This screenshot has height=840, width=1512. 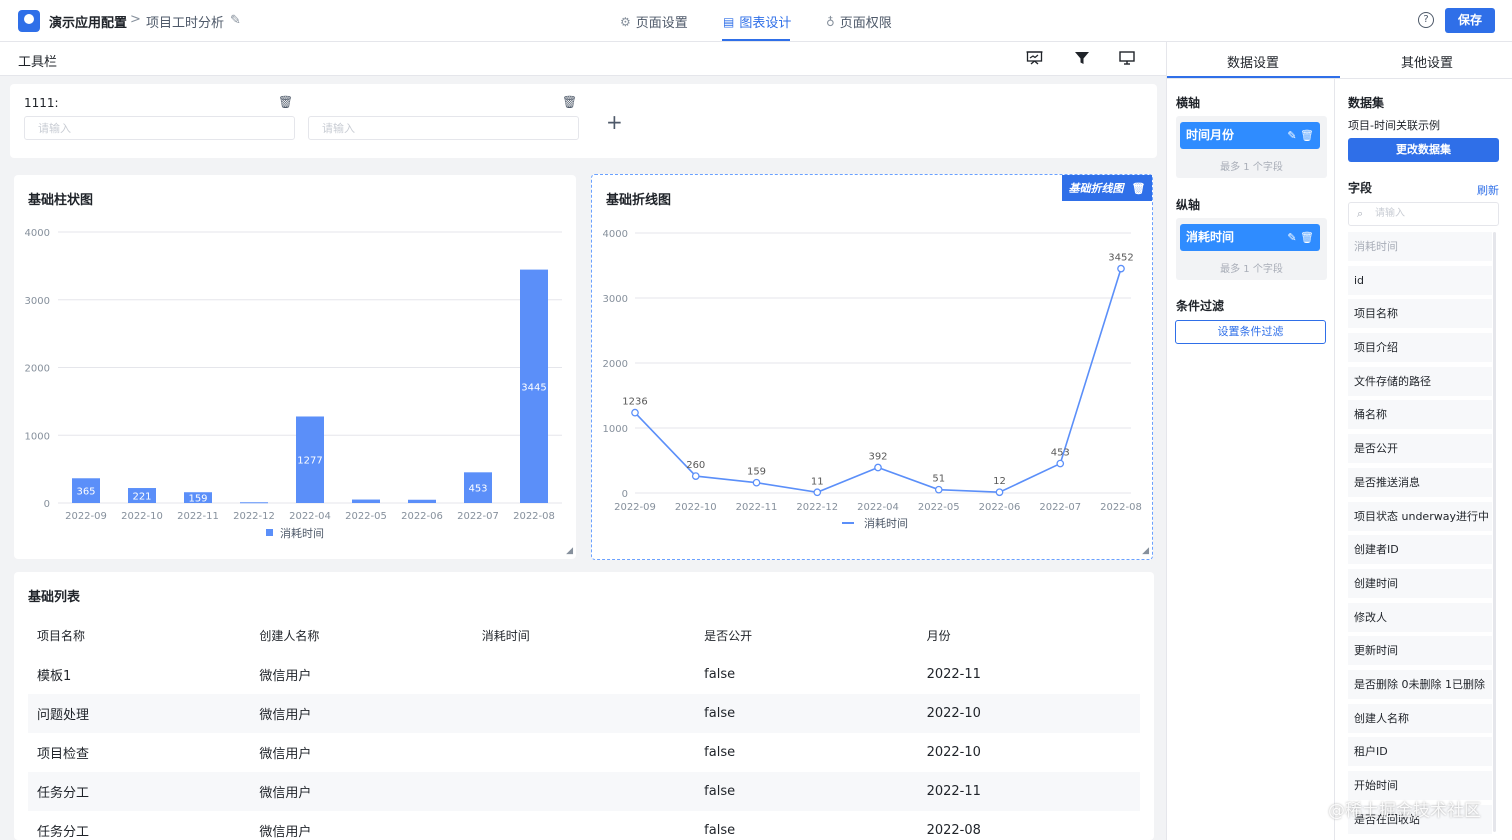 I want to click on x-axis-field-chip: 时间月份 ✎ 🗑, so click(x=1250, y=135).